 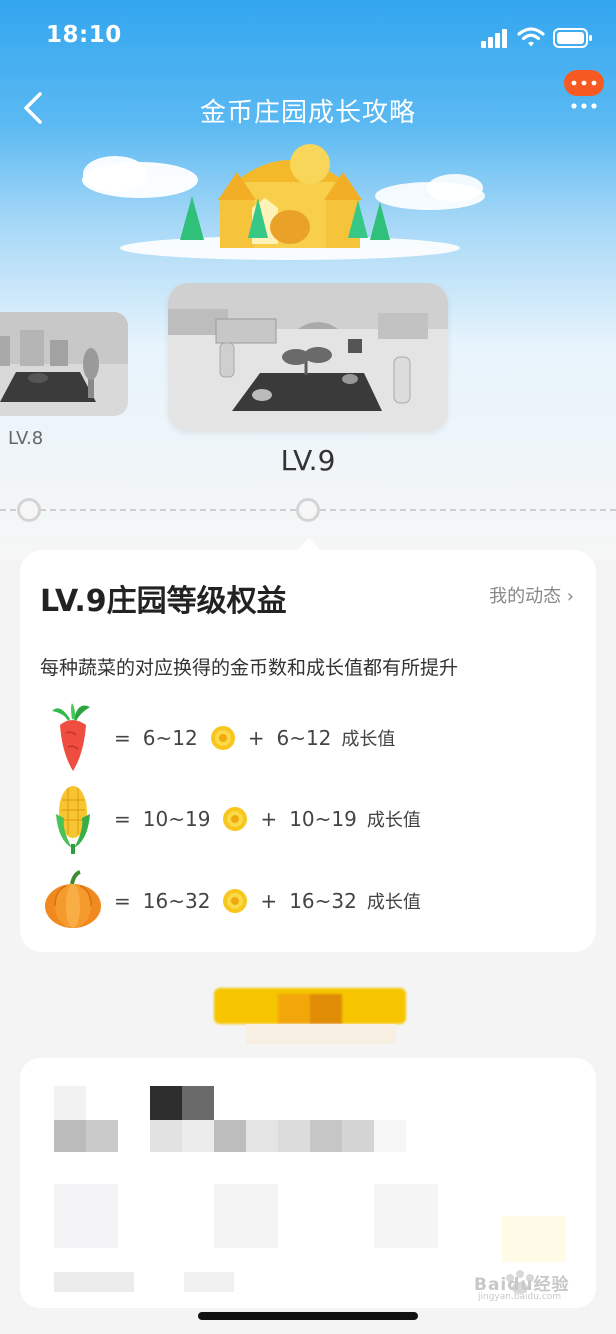 I want to click on reward-formula-corn: = 10~19 + 10~19 成长值, so click(x=267, y=819).